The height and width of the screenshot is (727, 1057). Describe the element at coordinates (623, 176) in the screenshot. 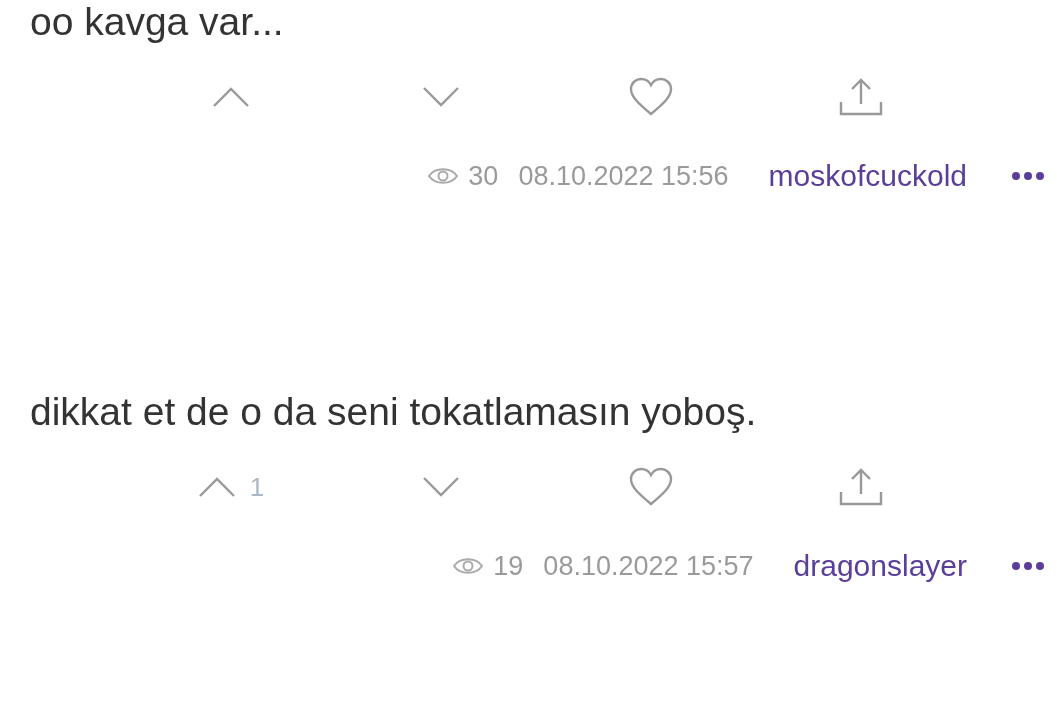

I see `entry-date: 08.10.2022 15:56` at that location.